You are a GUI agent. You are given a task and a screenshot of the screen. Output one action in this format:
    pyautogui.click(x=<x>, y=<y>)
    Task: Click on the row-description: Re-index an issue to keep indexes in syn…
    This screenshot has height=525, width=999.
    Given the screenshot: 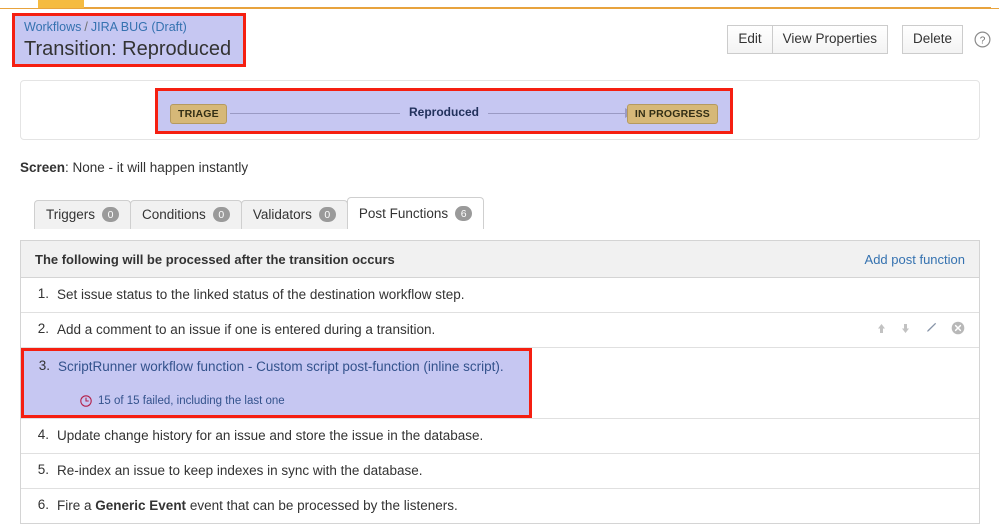 What is the action you would take?
    pyautogui.click(x=240, y=470)
    